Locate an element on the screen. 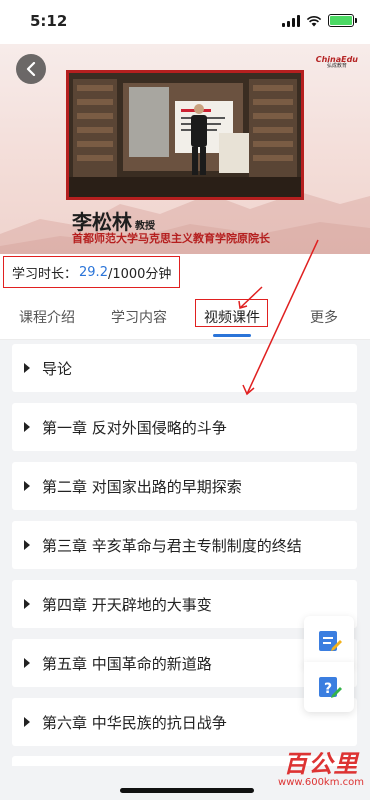 The width and height of the screenshot is (370, 800). lecturer-affiliation: 首都师范大学马克思主义教育学院原院长 is located at coordinates (171, 238).